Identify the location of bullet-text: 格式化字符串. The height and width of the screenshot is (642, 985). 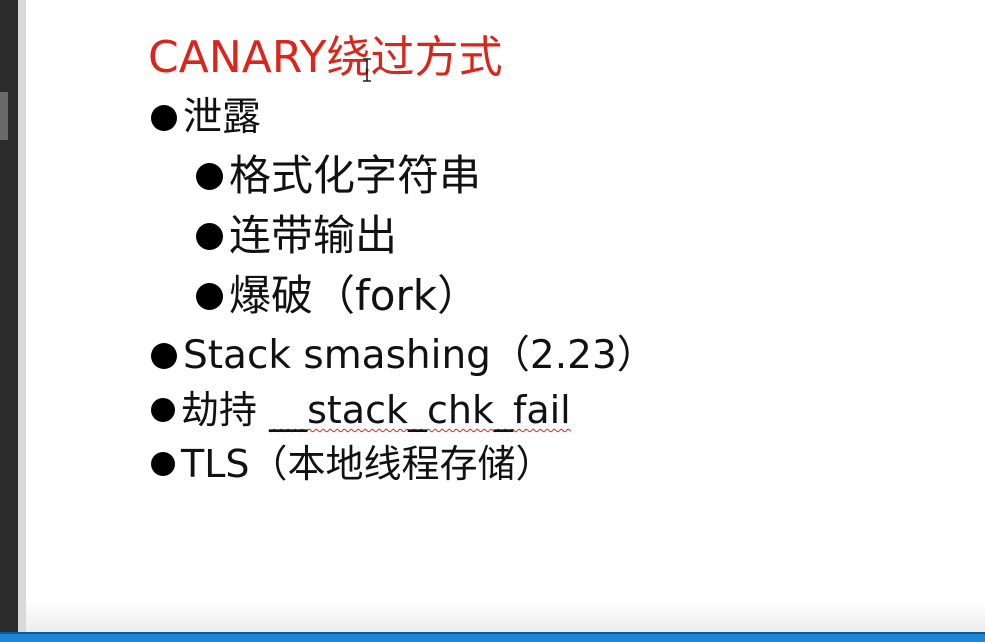
(355, 175).